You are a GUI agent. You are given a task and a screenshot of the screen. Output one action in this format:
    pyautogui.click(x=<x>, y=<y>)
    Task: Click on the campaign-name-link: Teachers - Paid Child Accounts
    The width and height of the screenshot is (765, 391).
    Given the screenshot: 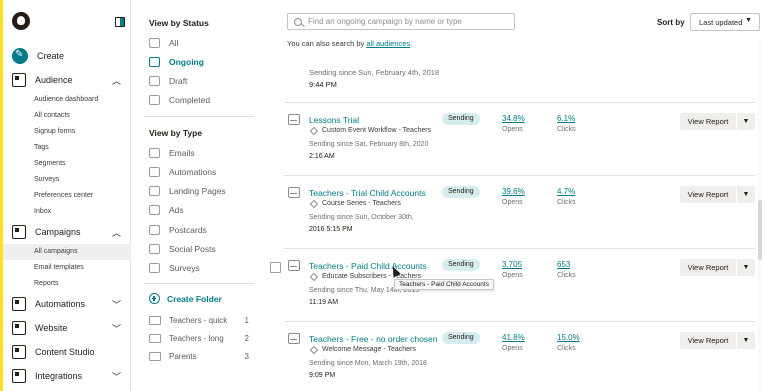 What is the action you would take?
    pyautogui.click(x=368, y=266)
    